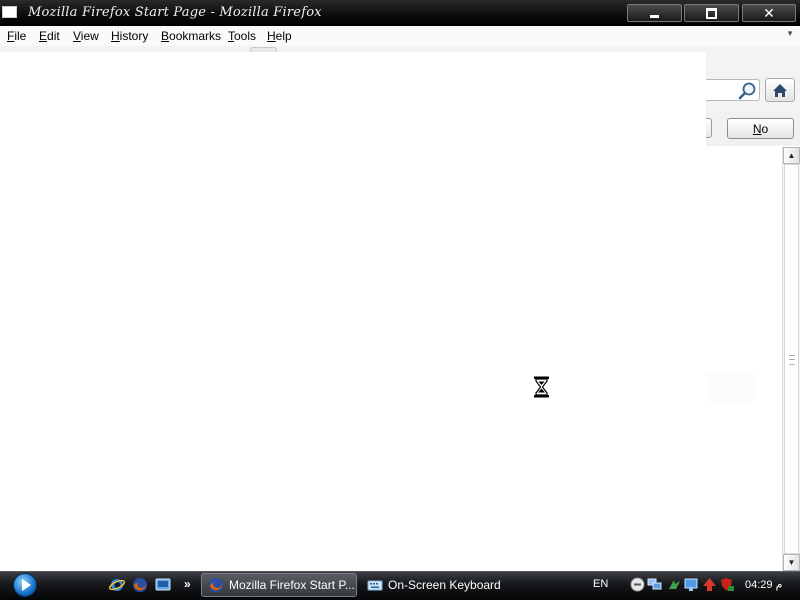  I want to click on no-button: No, so click(760, 128).